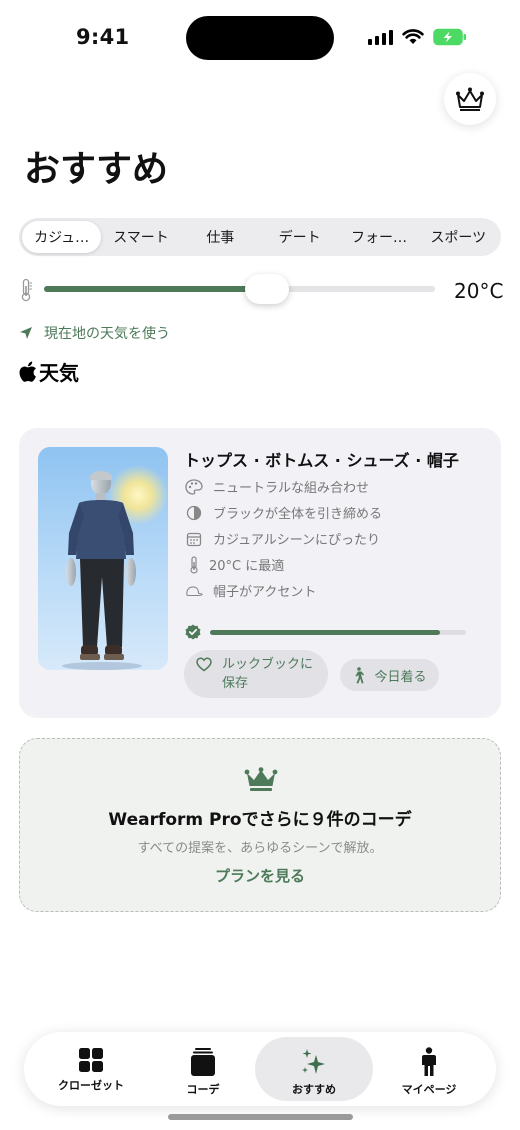  I want to click on segment-smart: スマート, so click(140, 237).